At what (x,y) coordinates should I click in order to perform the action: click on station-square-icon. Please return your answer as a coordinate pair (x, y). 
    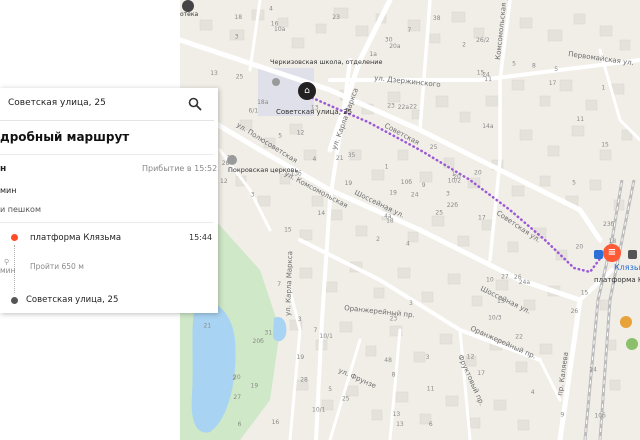
    Looking at the image, I should click on (632, 254).